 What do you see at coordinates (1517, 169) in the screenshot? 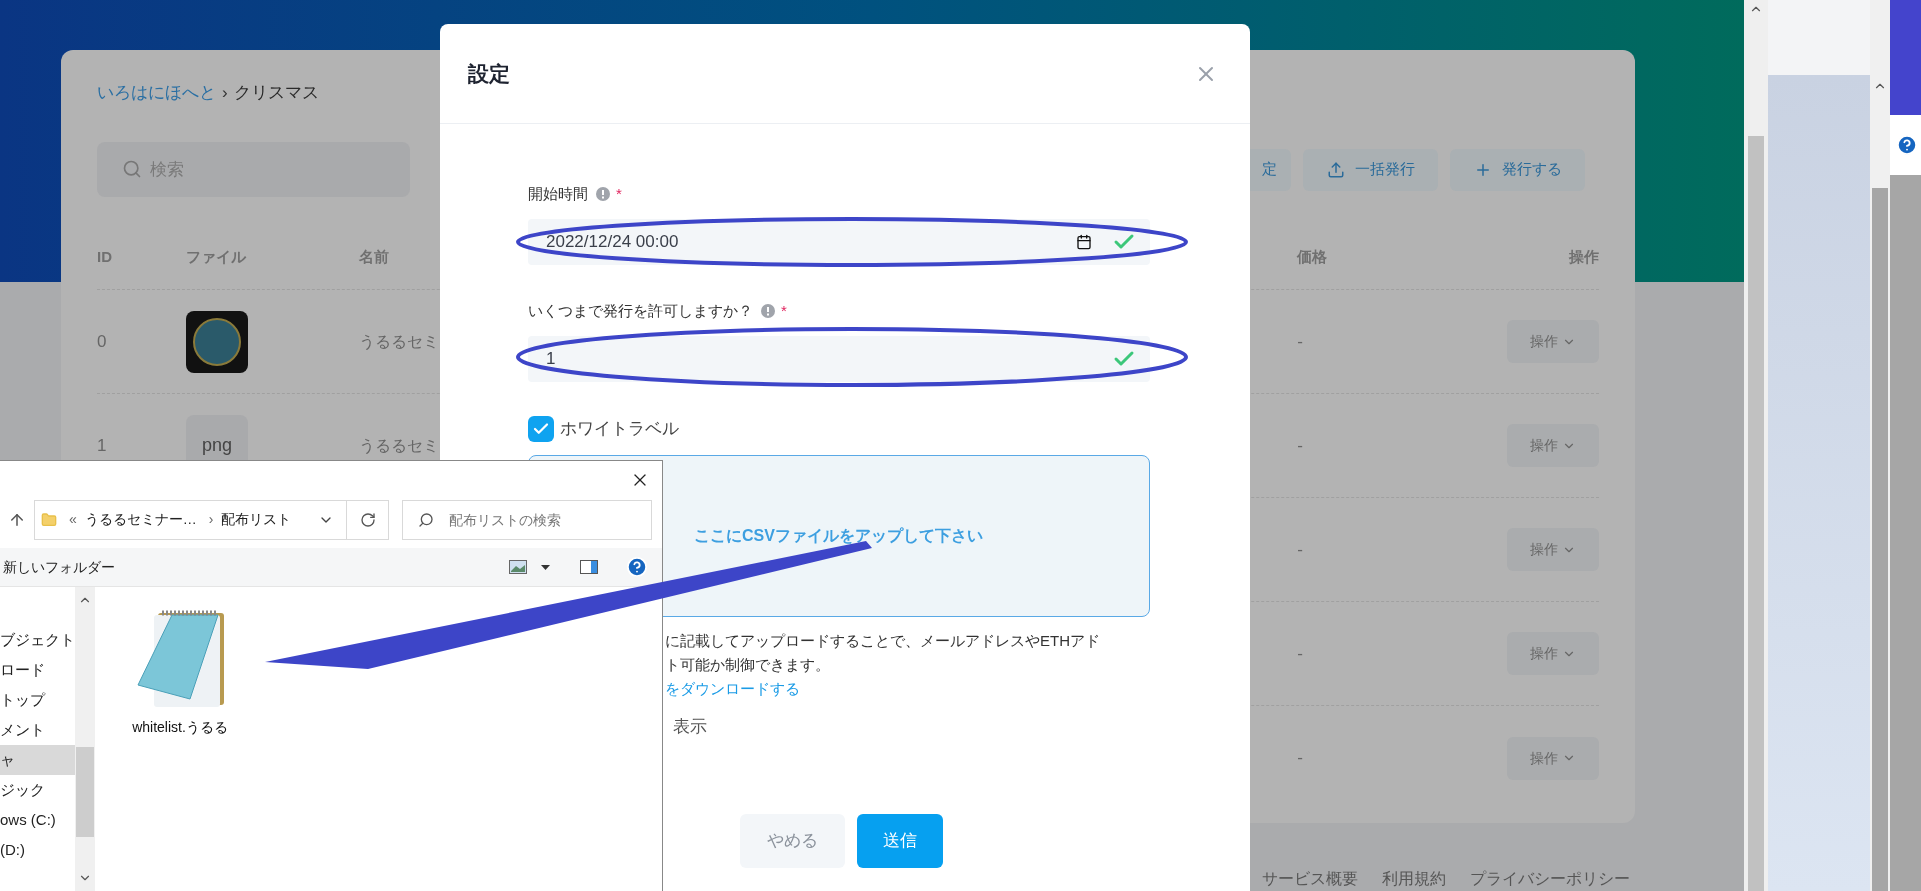
I see `toolbar-button: 発行する` at bounding box center [1517, 169].